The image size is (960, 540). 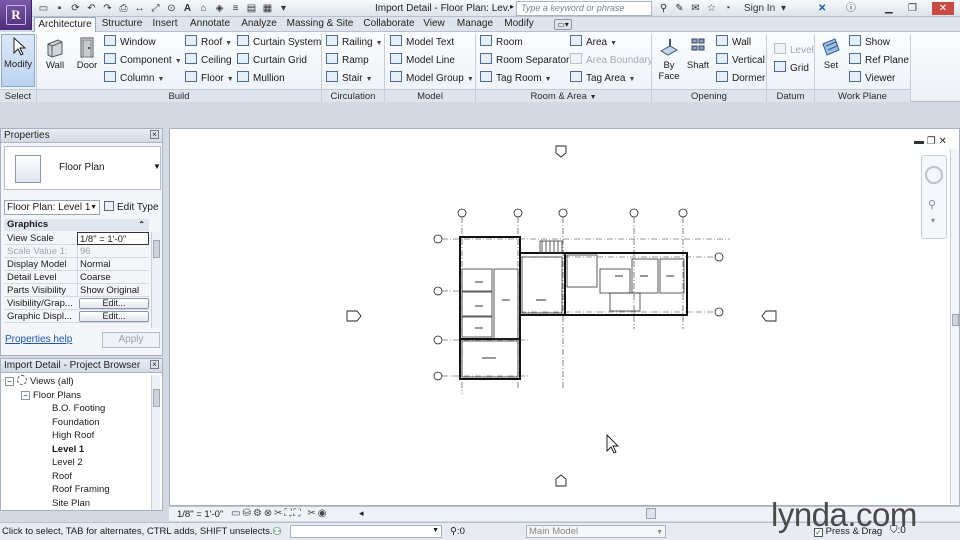 What do you see at coordinates (596, 531) in the screenshot?
I see `design-option-select: Main Model ▼` at bounding box center [596, 531].